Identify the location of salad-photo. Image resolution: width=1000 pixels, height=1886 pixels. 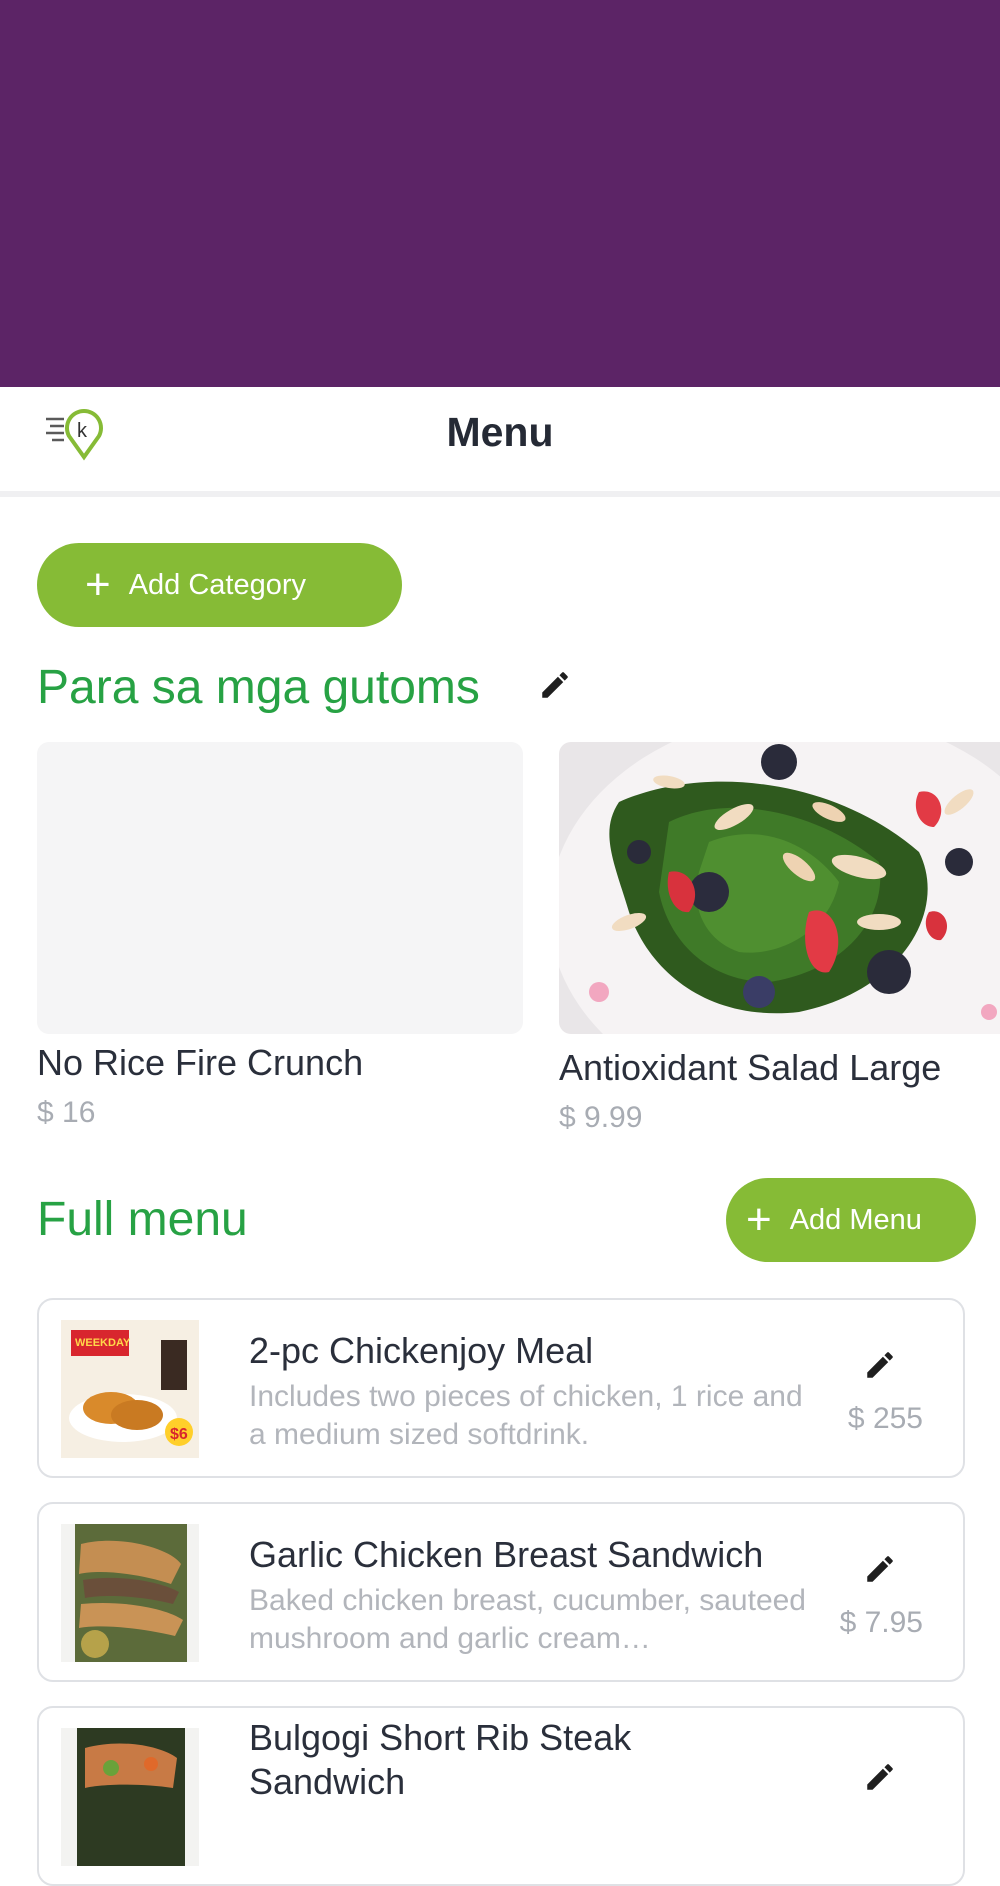
(774, 912).